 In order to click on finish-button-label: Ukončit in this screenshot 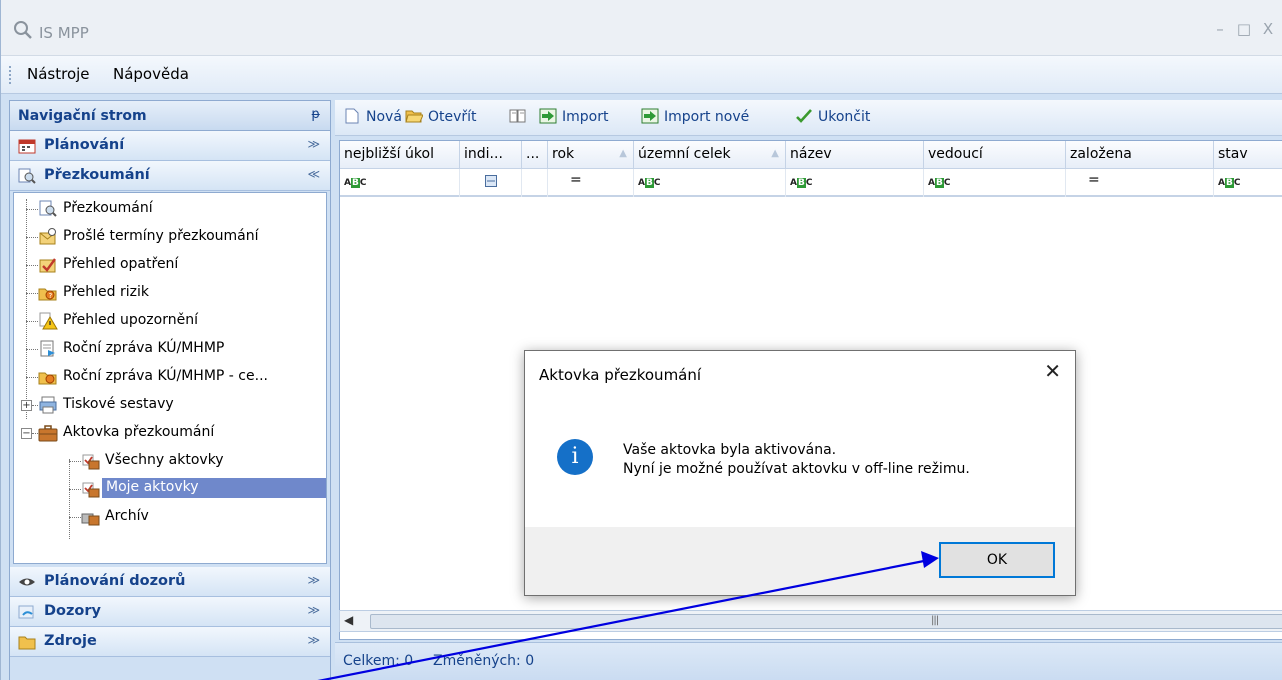, I will do `click(844, 117)`.